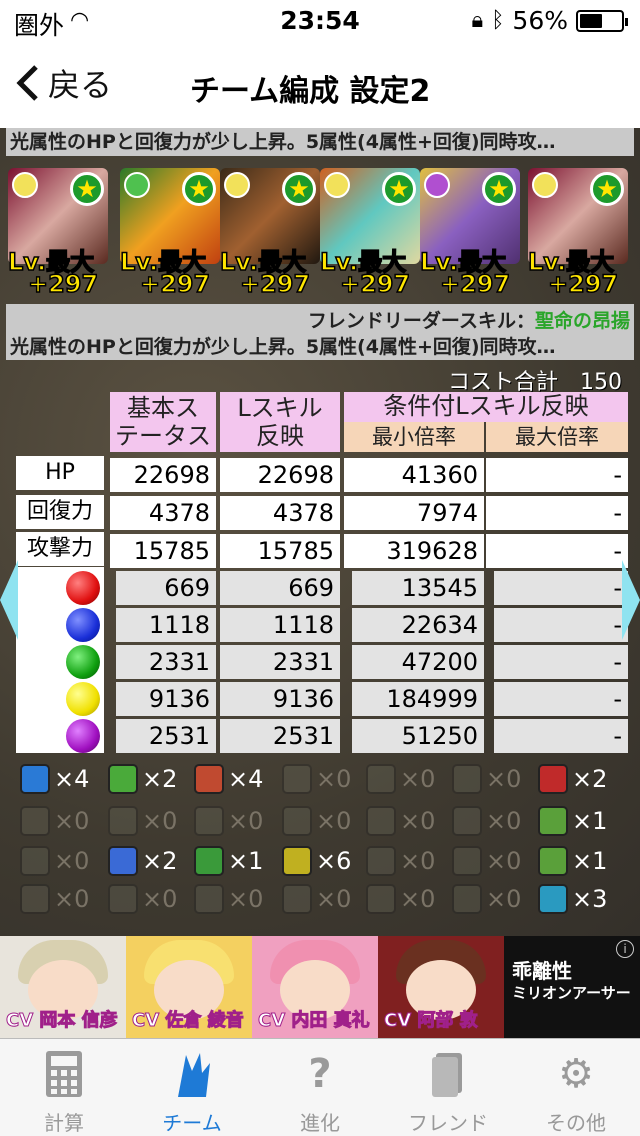 This screenshot has width=640, height=1136. I want to click on next-arrow, so click(631, 600).